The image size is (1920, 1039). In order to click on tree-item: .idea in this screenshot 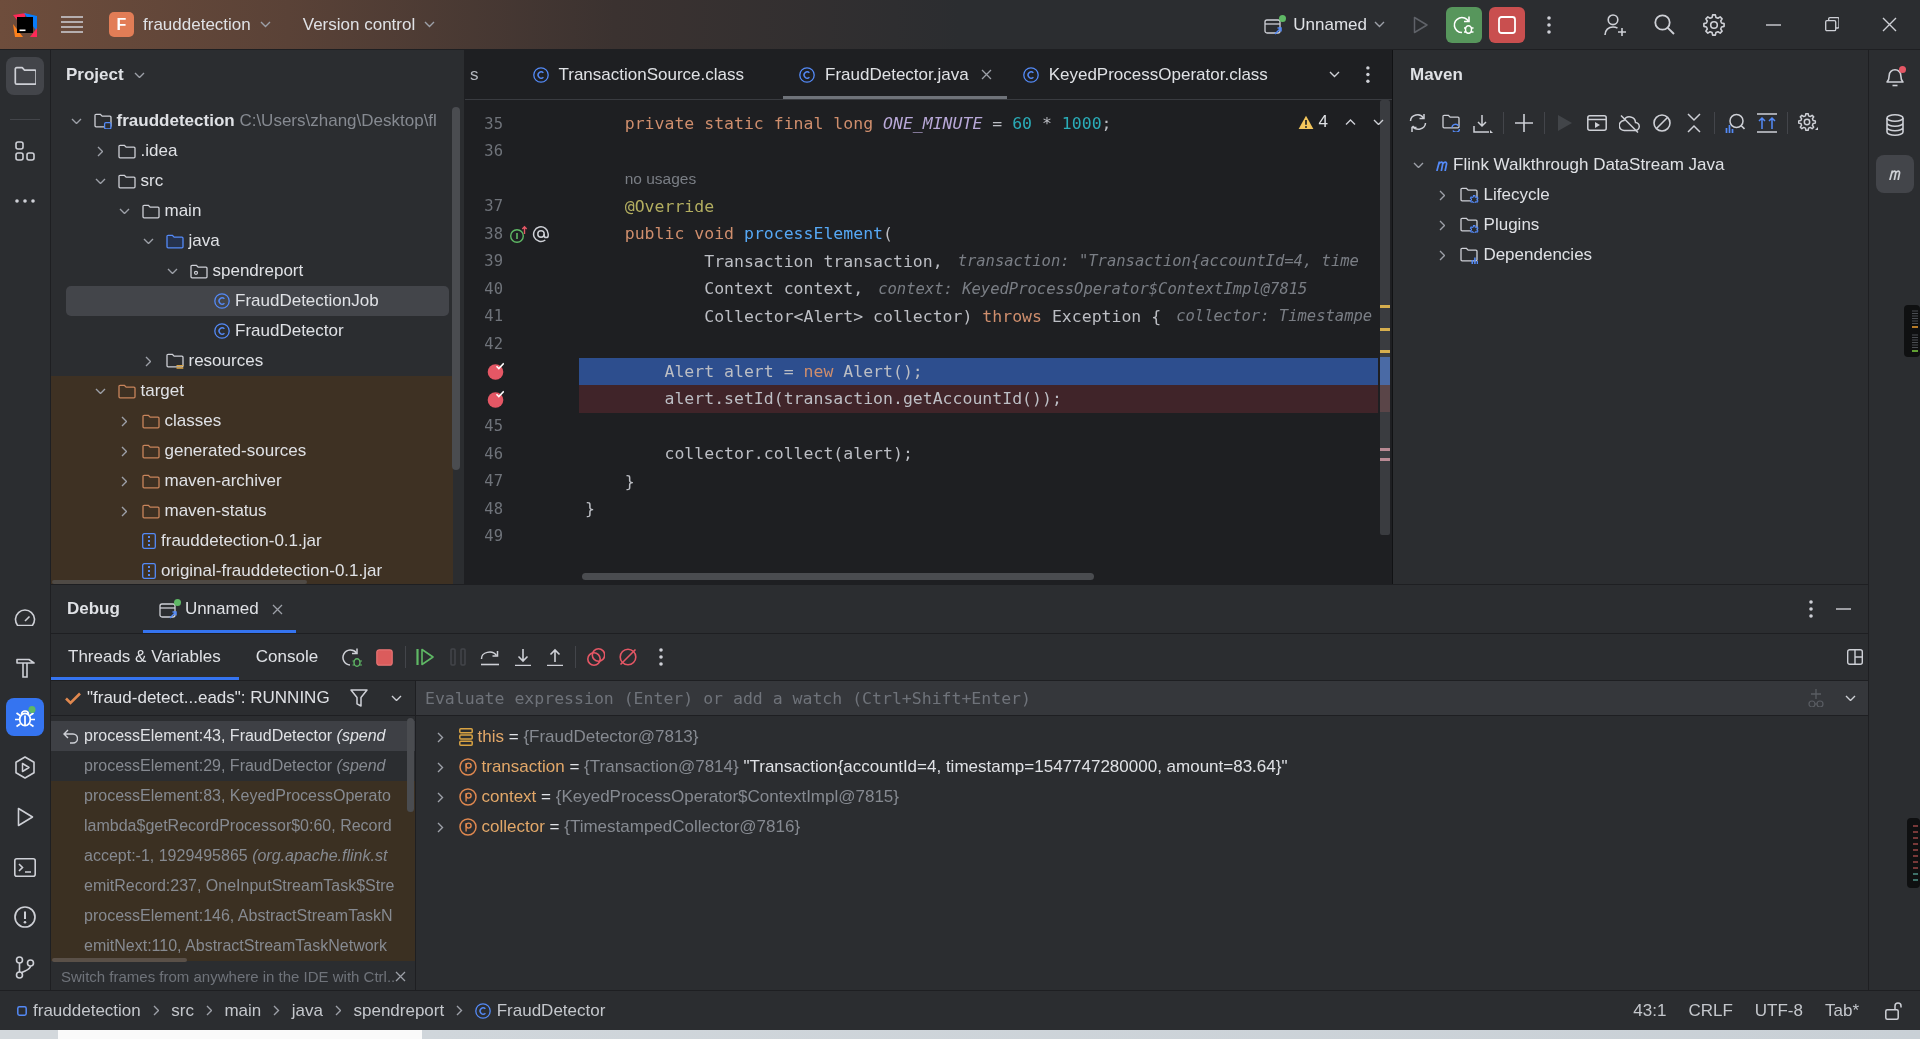, I will do `click(252, 151)`.